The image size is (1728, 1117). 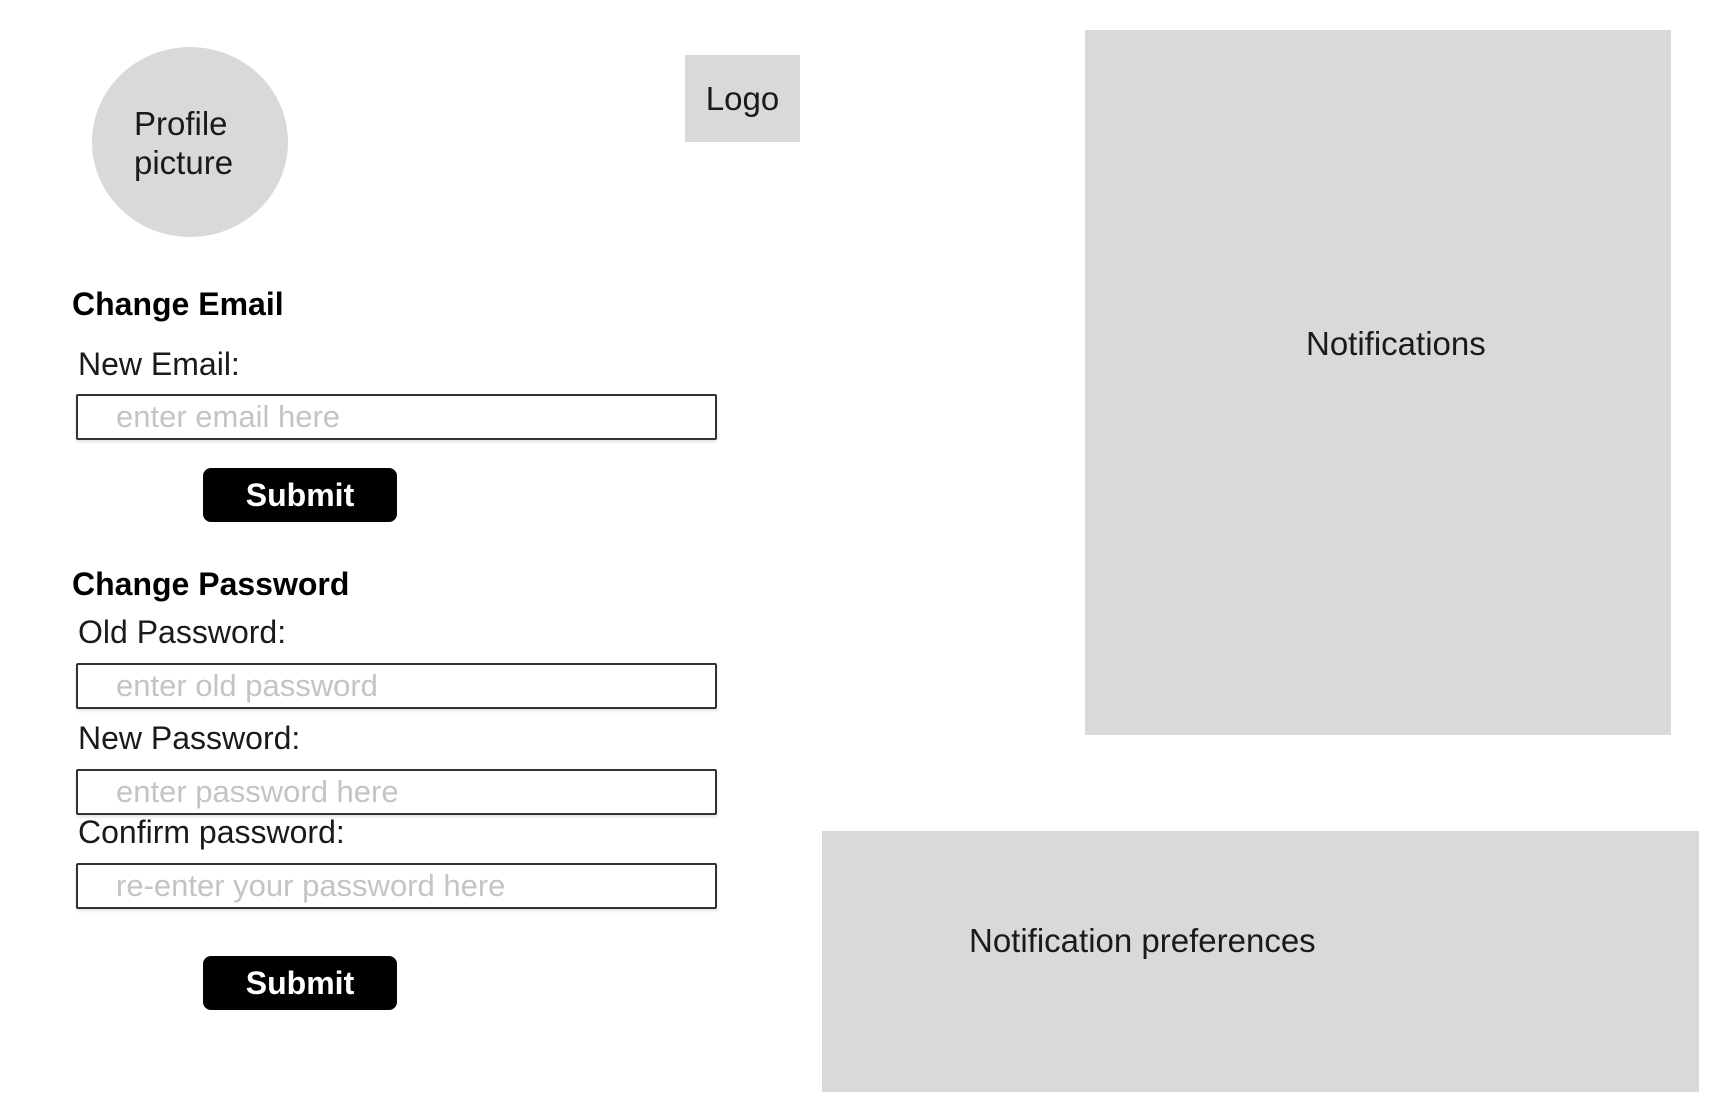 What do you see at coordinates (184, 143) in the screenshot?
I see `profile-picture-label: Profile picture` at bounding box center [184, 143].